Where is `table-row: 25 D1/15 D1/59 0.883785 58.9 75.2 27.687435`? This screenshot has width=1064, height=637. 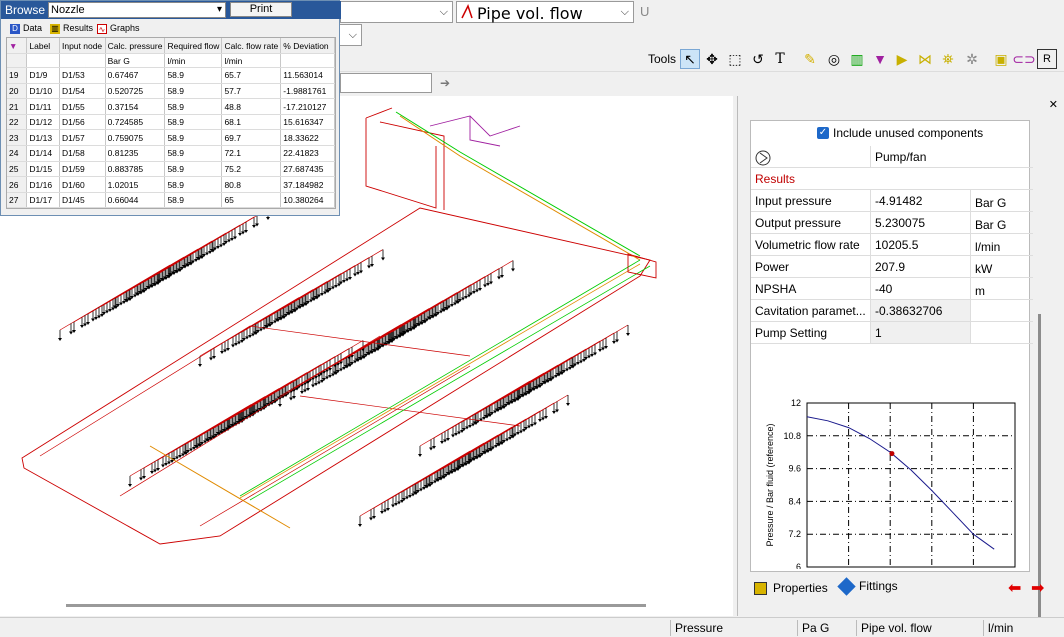 table-row: 25 D1/15 D1/59 0.883785 58.9 75.2 27.687435 is located at coordinates (171, 169).